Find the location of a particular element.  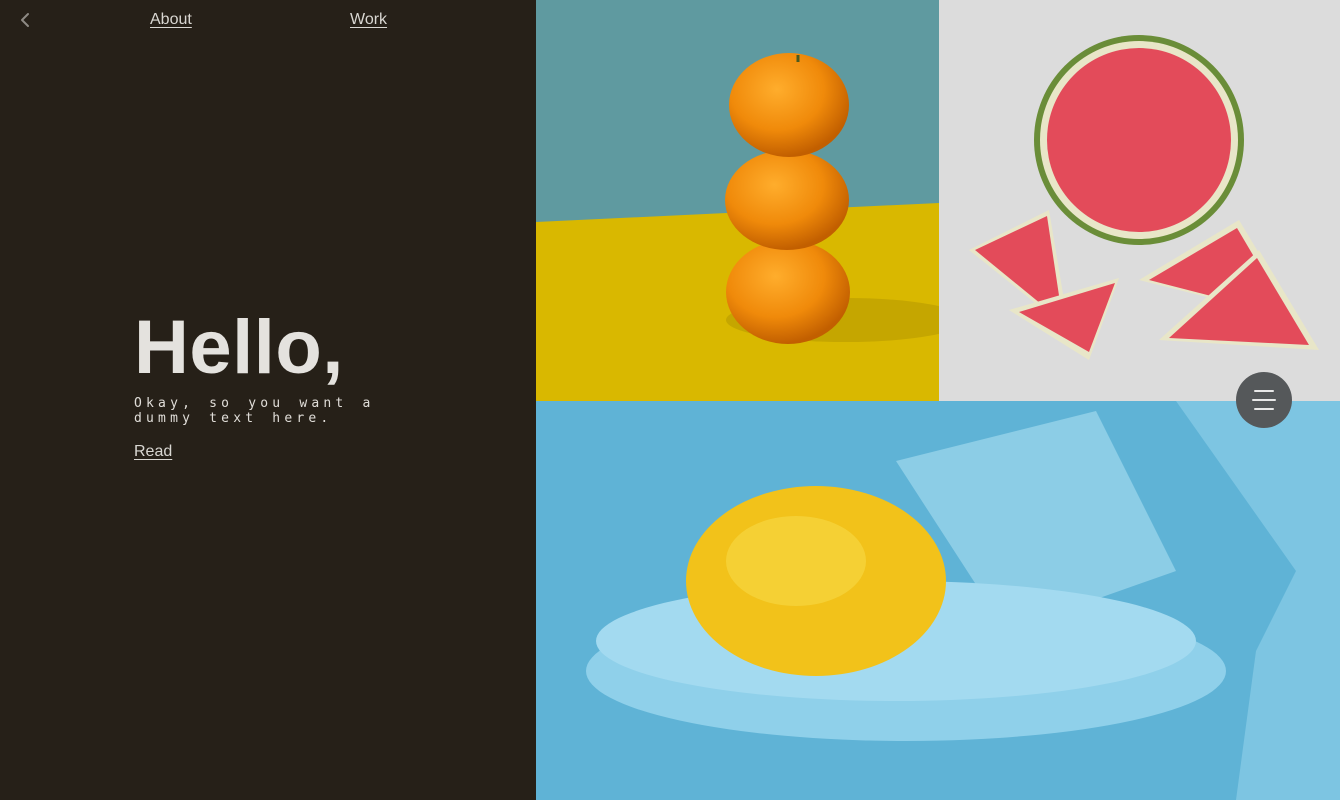

hero-title: Hello, is located at coordinates (239, 347).